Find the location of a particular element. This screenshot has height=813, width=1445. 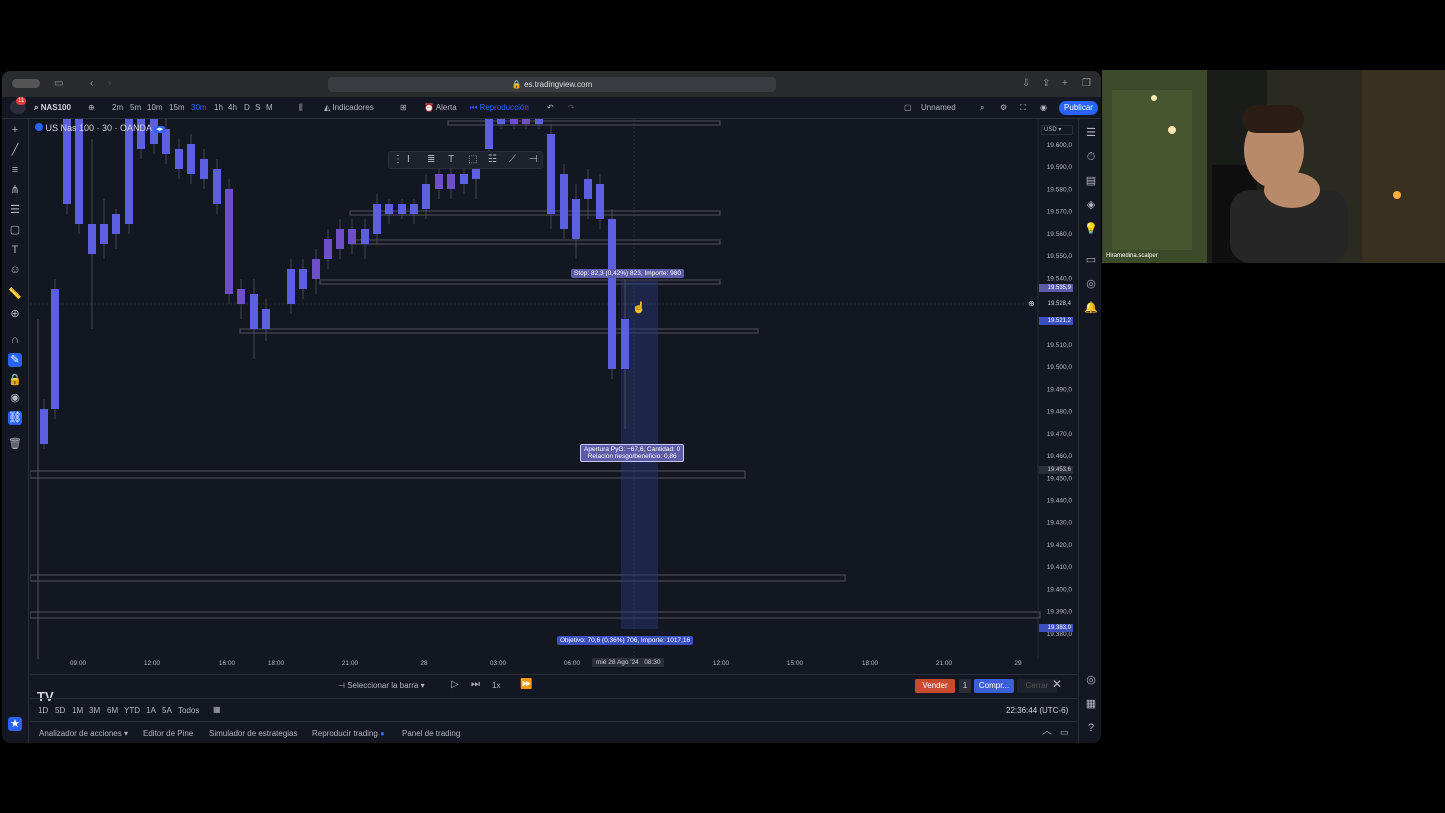

tf-2m: 2m is located at coordinates (117, 108).